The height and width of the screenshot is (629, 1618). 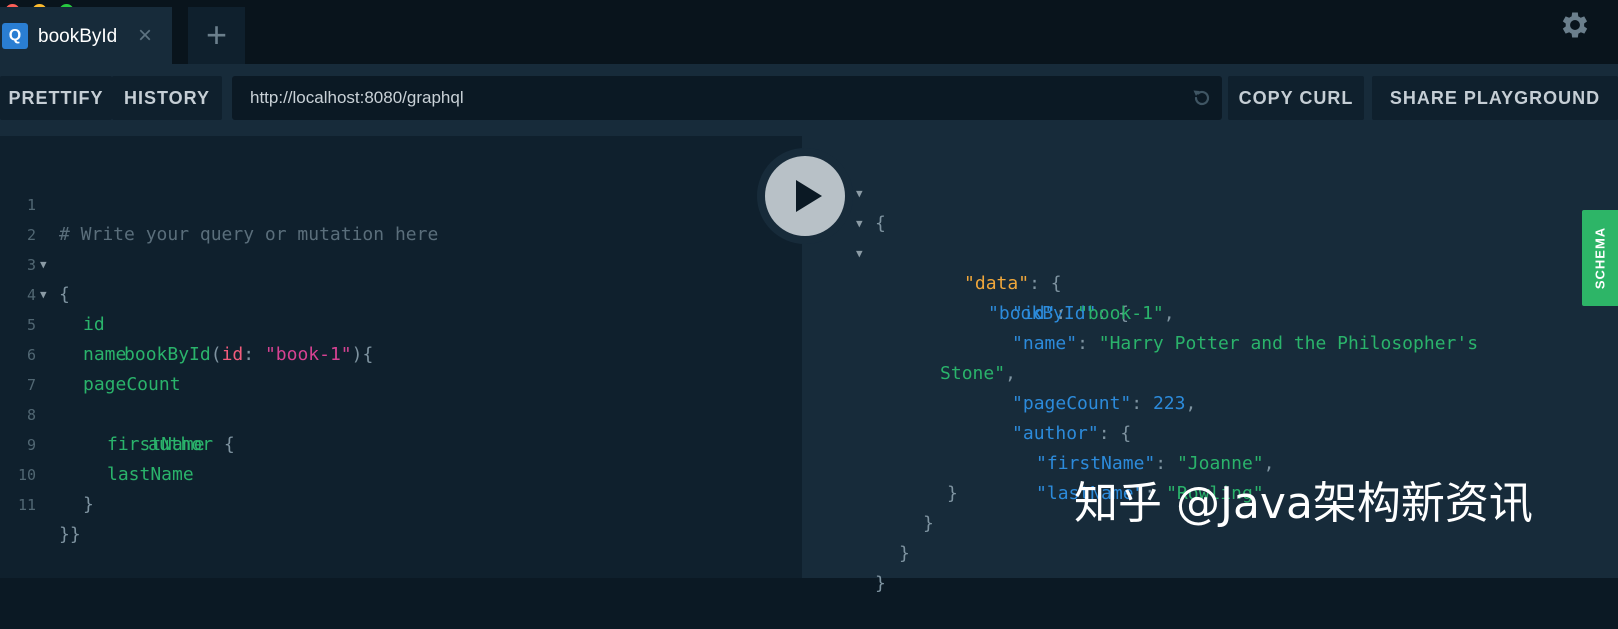 What do you see at coordinates (94, 324) in the screenshot?
I see `query-field: id` at bounding box center [94, 324].